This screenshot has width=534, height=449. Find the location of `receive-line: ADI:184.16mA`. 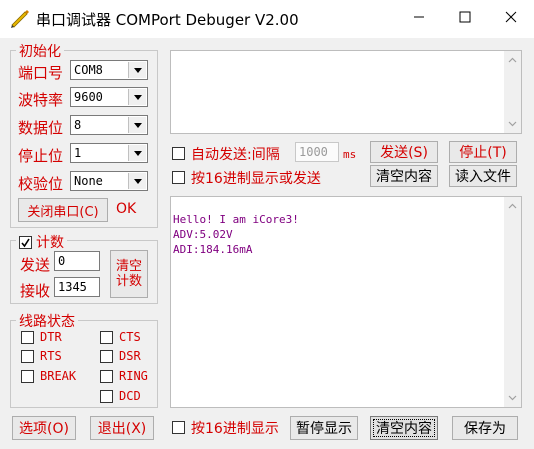

receive-line: ADI:184.16mA is located at coordinates (213, 249).